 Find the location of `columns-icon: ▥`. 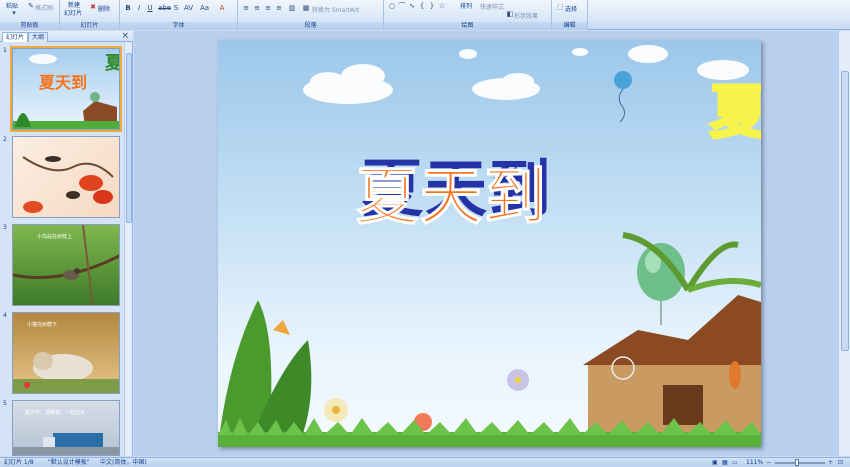

columns-icon: ▥ is located at coordinates (292, 8).